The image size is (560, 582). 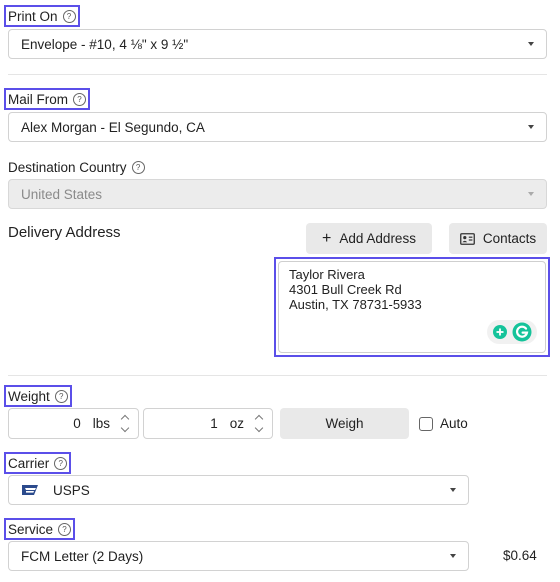 What do you see at coordinates (327, 238) in the screenshot?
I see `plus-icon: +` at bounding box center [327, 238].